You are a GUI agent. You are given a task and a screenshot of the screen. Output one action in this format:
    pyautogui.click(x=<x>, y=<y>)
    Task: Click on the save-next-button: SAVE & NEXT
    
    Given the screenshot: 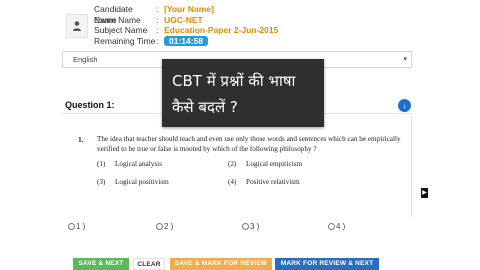 What is the action you would take?
    pyautogui.click(x=101, y=264)
    